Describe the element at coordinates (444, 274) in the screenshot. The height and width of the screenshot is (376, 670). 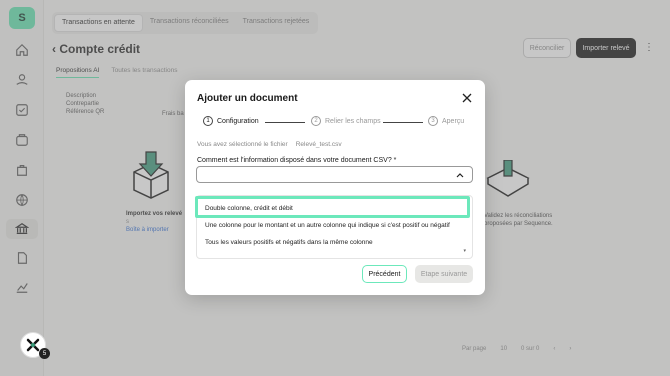
I see `next-step-button: Etape suivante` at that location.